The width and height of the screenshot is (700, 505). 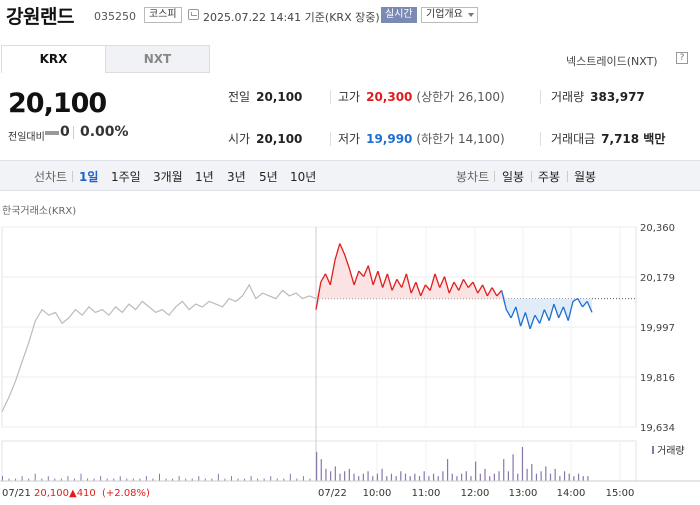 I want to click on prev-close-label: 20,100, so click(x=51, y=493).